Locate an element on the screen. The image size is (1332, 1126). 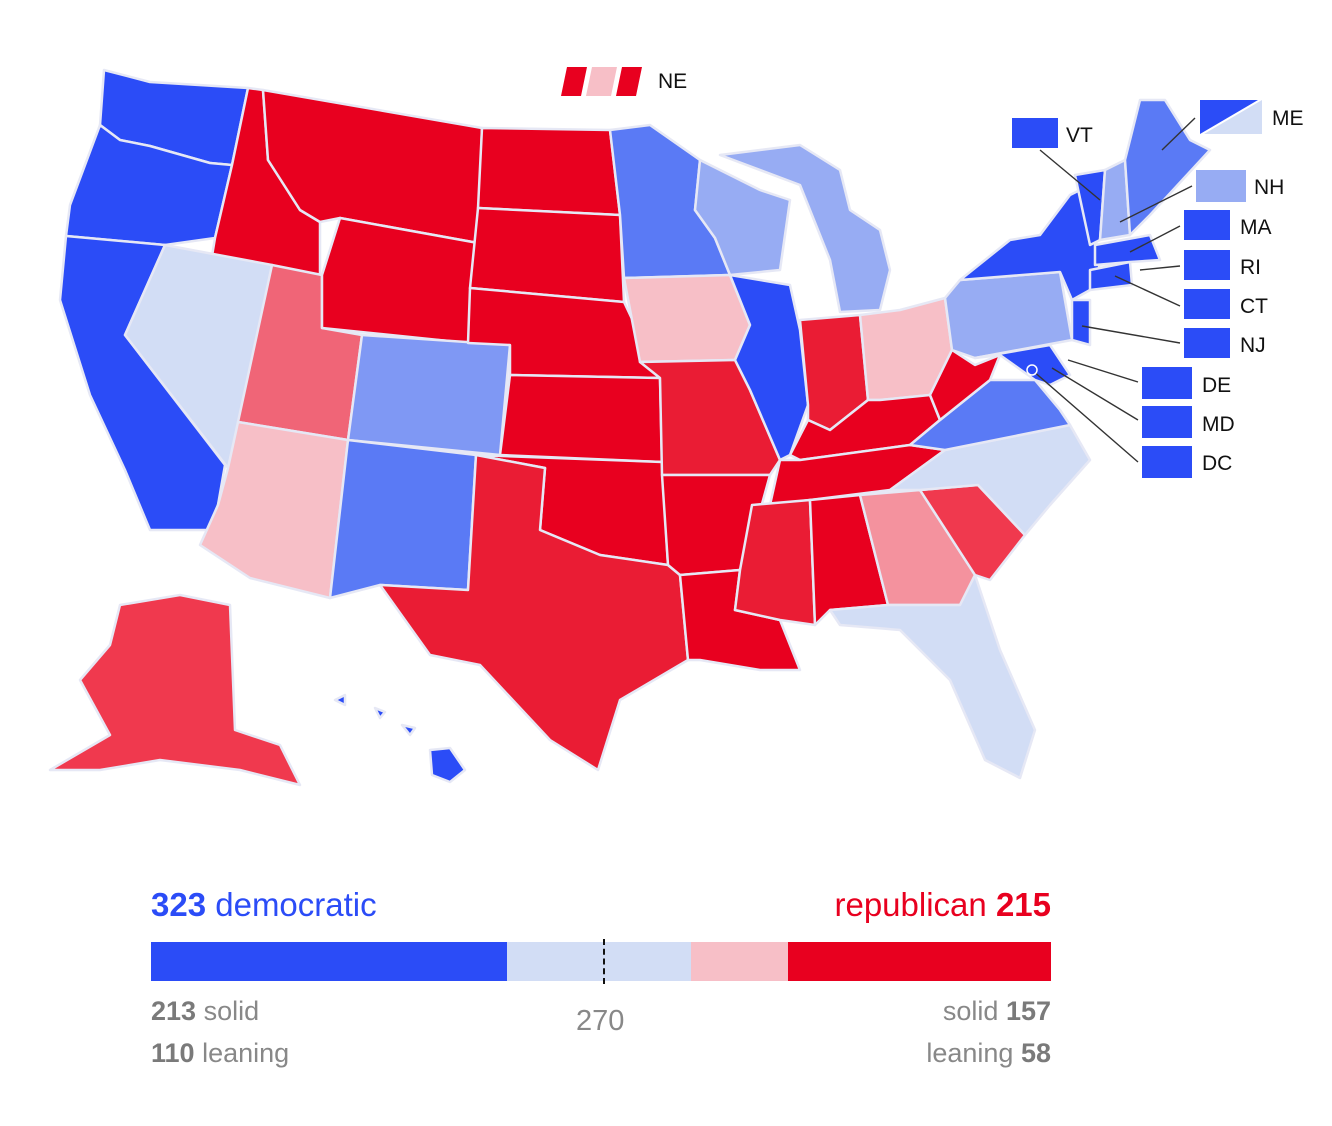
rep-leaning-count: leaning 58 is located at coordinates (988, 1053).